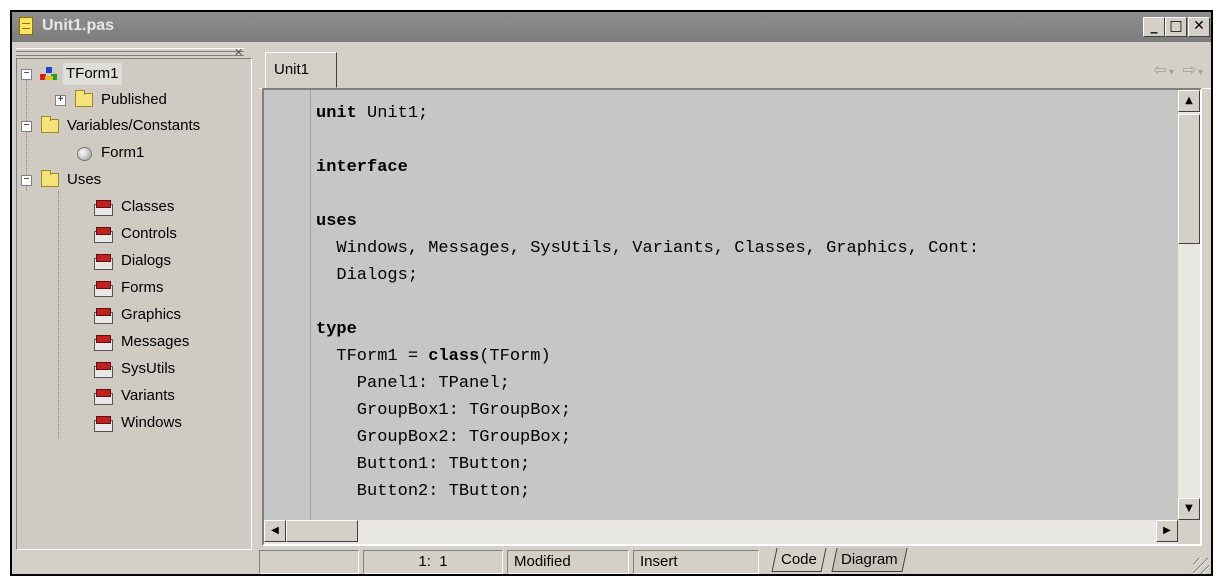 This screenshot has width=1220, height=576. I want to click on forward-arrow-icon: ⇨, so click(1190, 70).